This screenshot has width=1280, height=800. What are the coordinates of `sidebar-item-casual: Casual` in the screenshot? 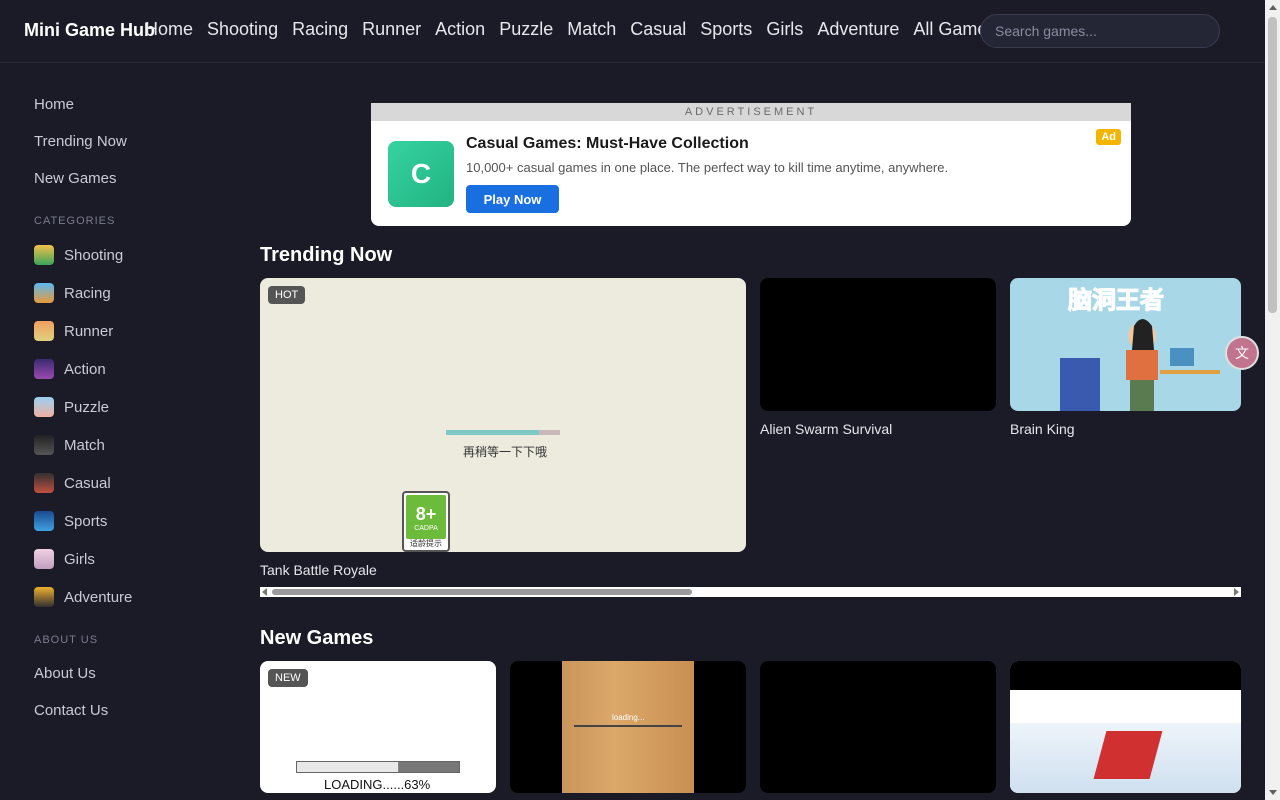 It's located at (72, 483).